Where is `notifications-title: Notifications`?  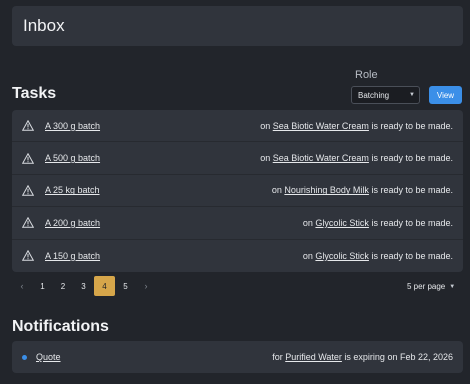 notifications-title: Notifications is located at coordinates (60, 326).